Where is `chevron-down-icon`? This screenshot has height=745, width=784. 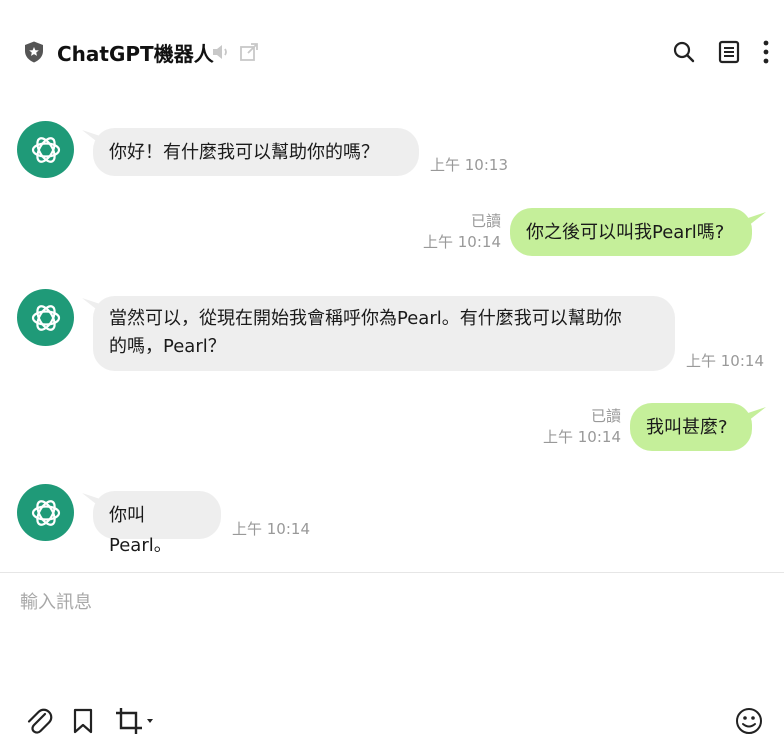 chevron-down-icon is located at coordinates (150, 721).